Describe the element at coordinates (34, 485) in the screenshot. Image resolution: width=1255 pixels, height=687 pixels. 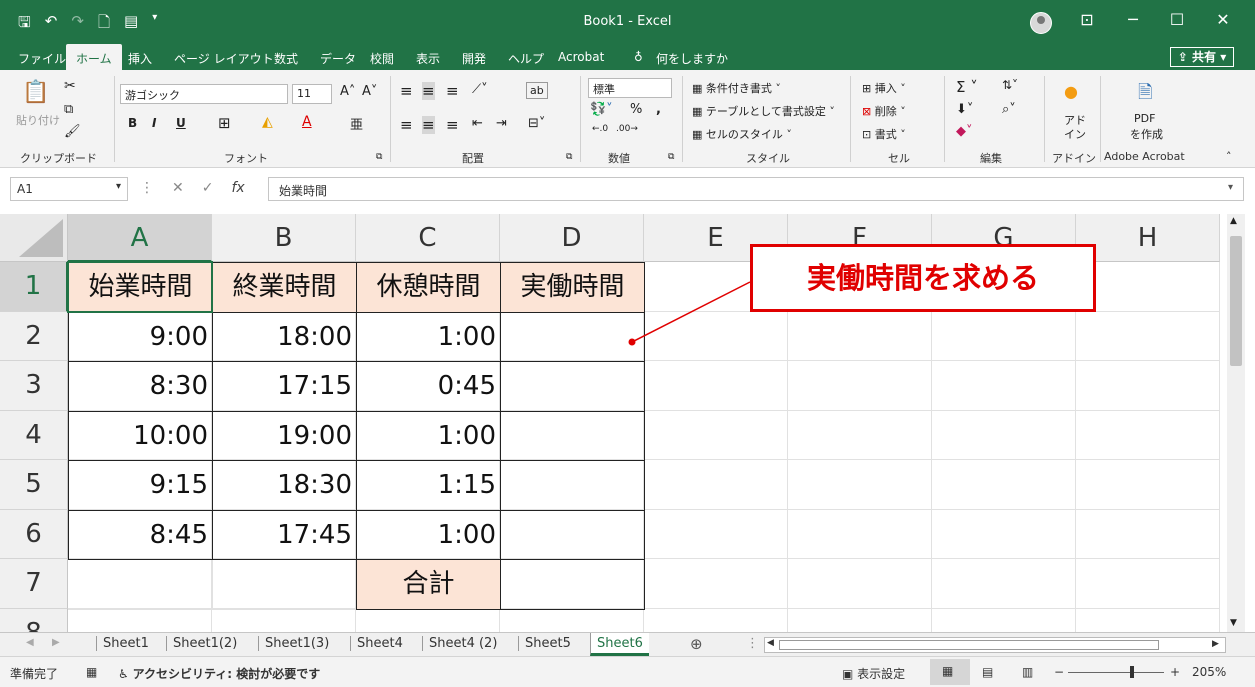
I see `row-header-5: 5` at that location.